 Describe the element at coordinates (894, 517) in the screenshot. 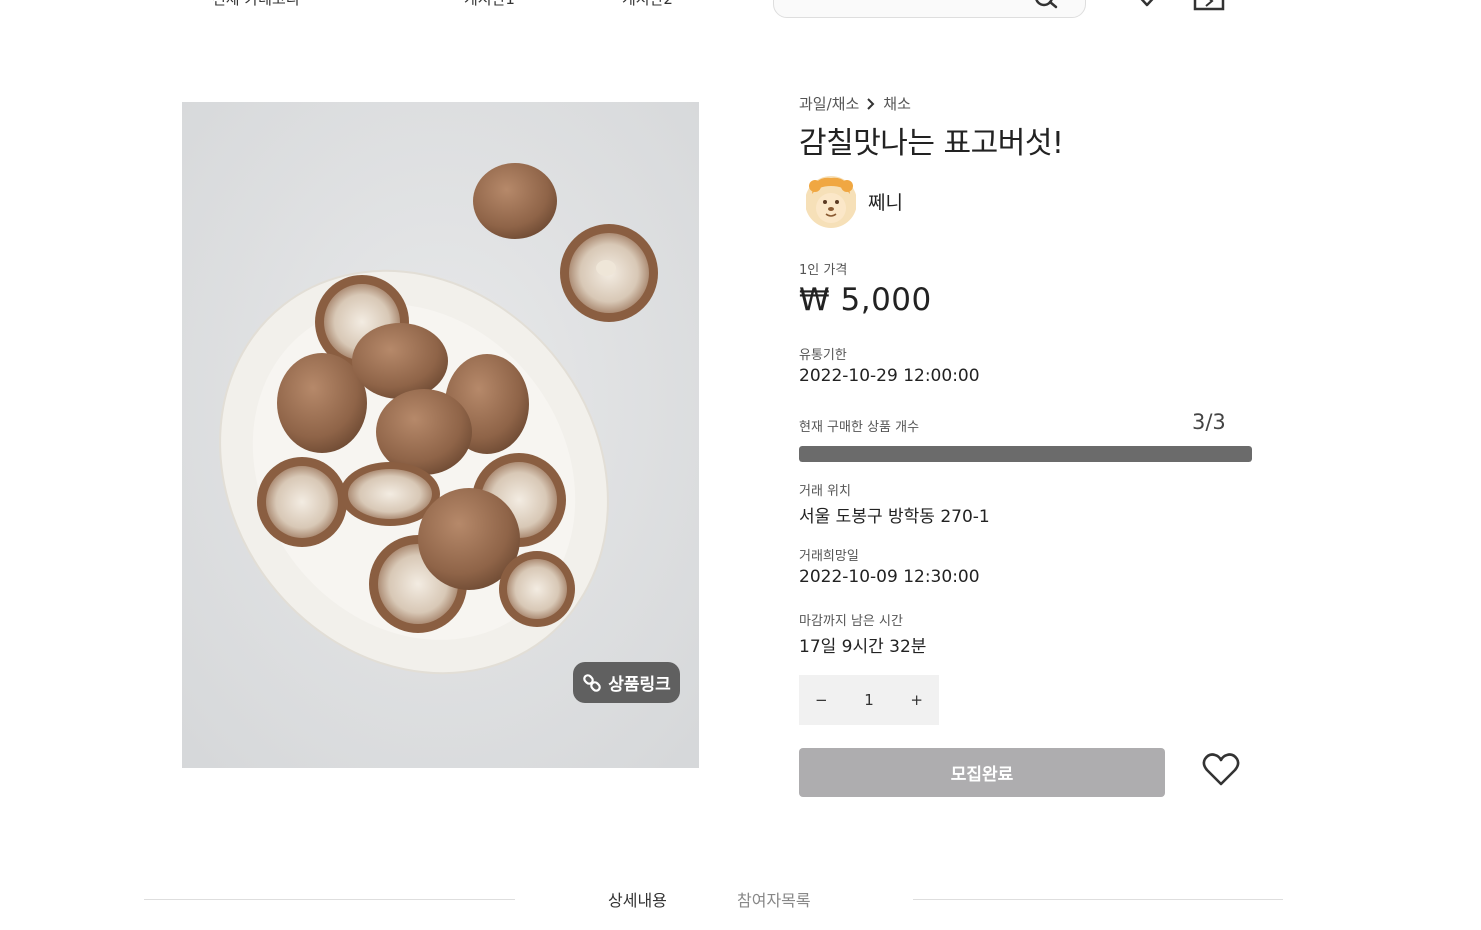

I see `location-value: 서울 도봉구 방학동 270-1` at that location.